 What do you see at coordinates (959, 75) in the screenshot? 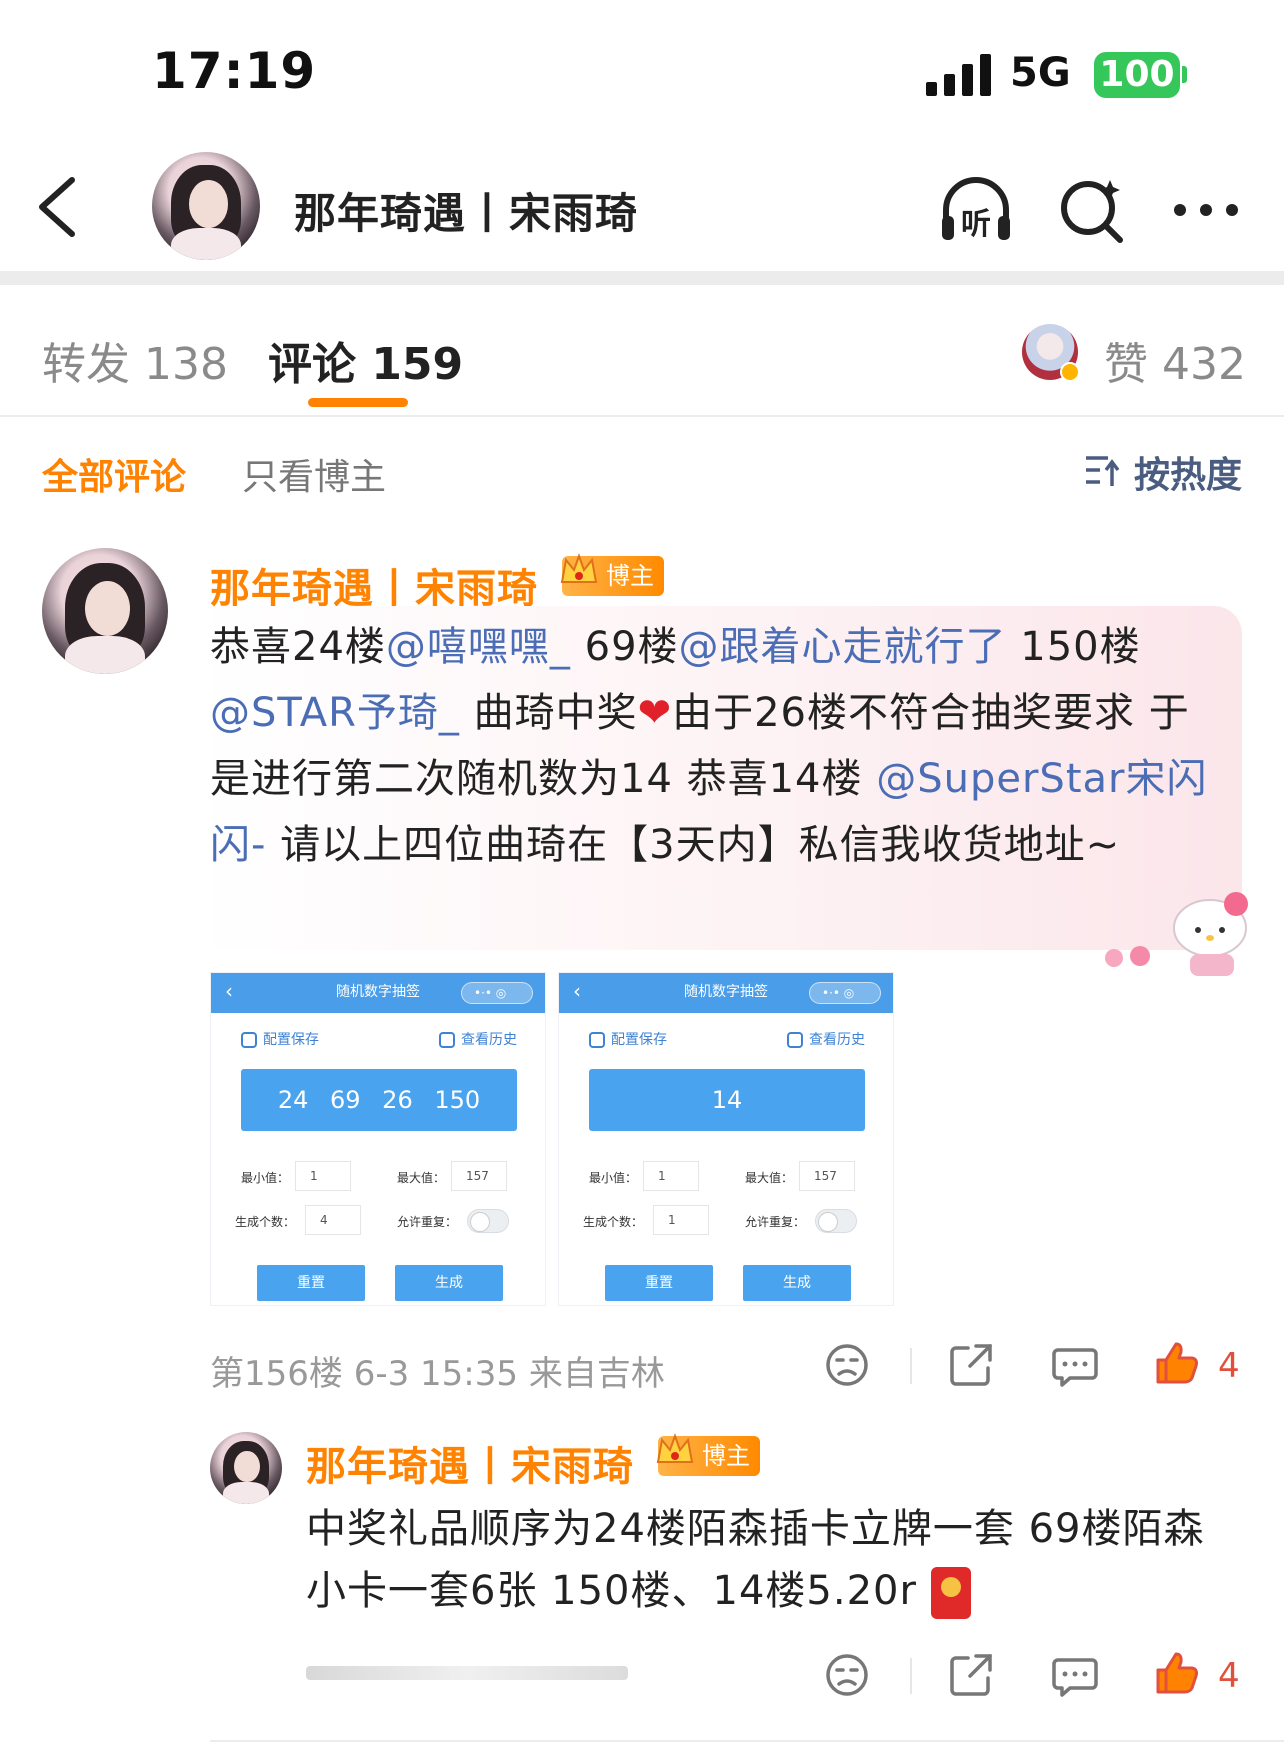
I see `signal-icon` at bounding box center [959, 75].